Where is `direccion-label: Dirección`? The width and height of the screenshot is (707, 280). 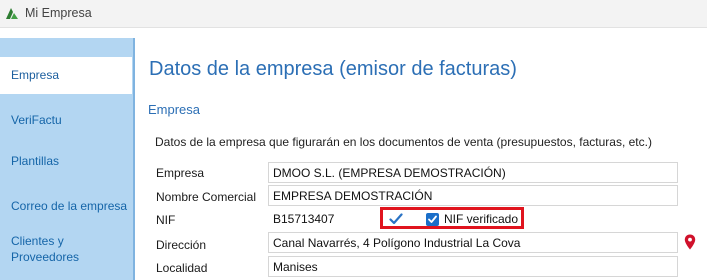
direccion-label: Dirección is located at coordinates (181, 245).